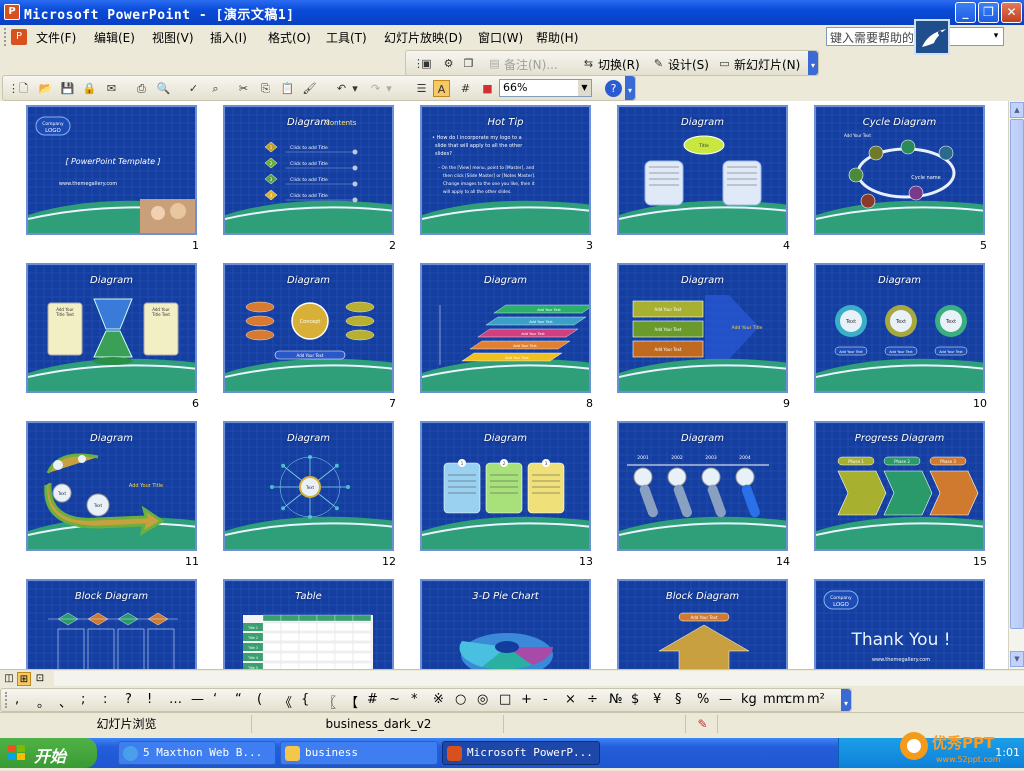 Image resolution: width=1024 pixels, height=771 pixels. What do you see at coordinates (287, 88) in the screenshot?
I see `paste-icon: 📋` at bounding box center [287, 88].